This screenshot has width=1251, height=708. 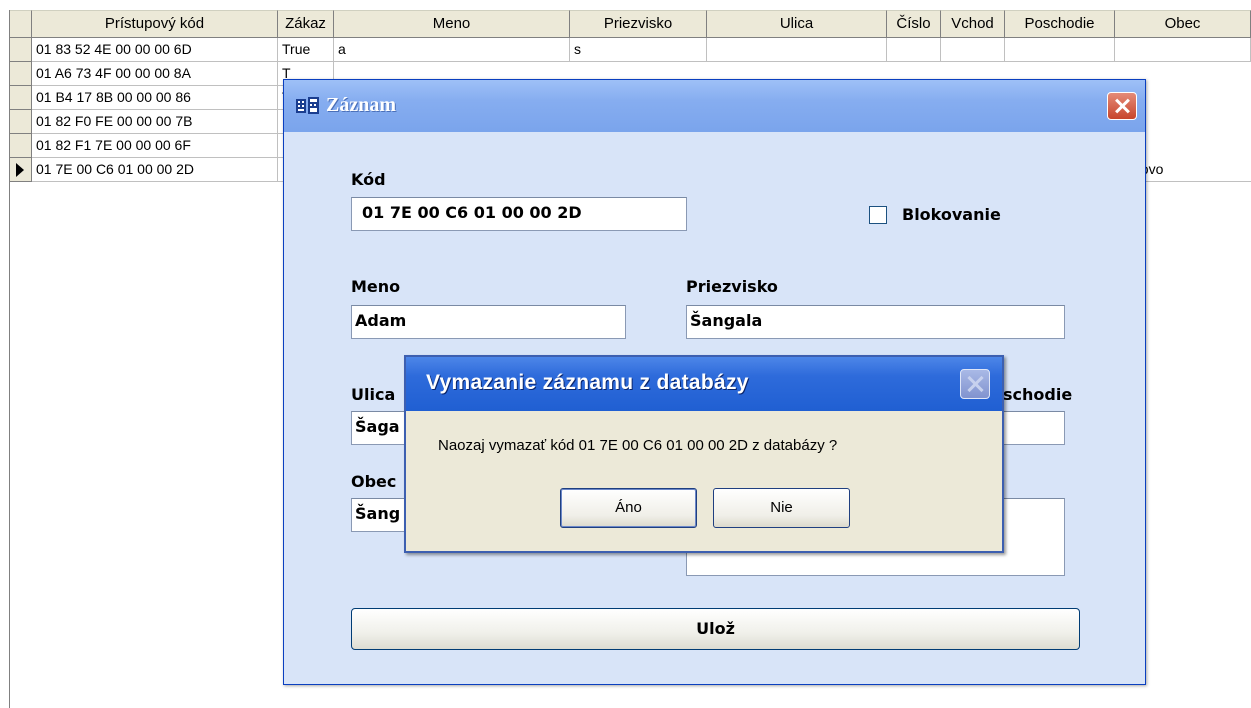 What do you see at coordinates (306, 24) in the screenshot?
I see `column-header-ban: Zákaz` at bounding box center [306, 24].